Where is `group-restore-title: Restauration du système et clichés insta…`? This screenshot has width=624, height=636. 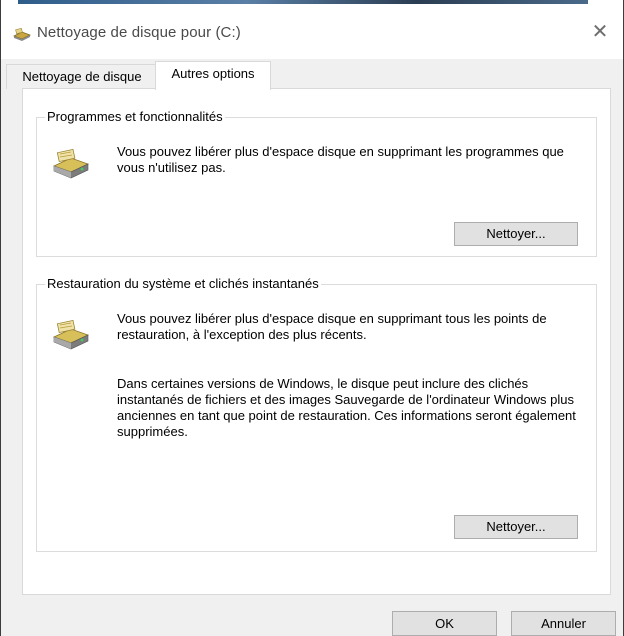 group-restore-title: Restauration du système et clichés insta… is located at coordinates (183, 283).